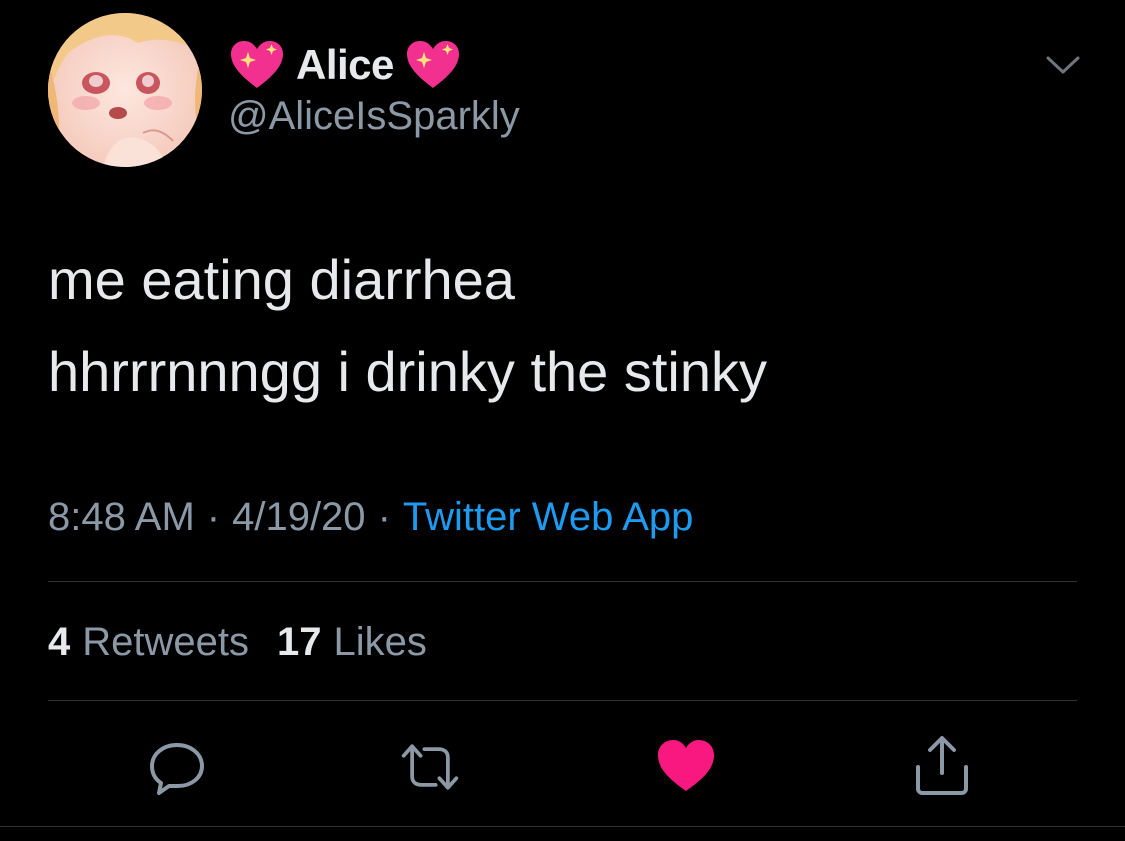  I want to click on more-options-button, so click(1063, 65).